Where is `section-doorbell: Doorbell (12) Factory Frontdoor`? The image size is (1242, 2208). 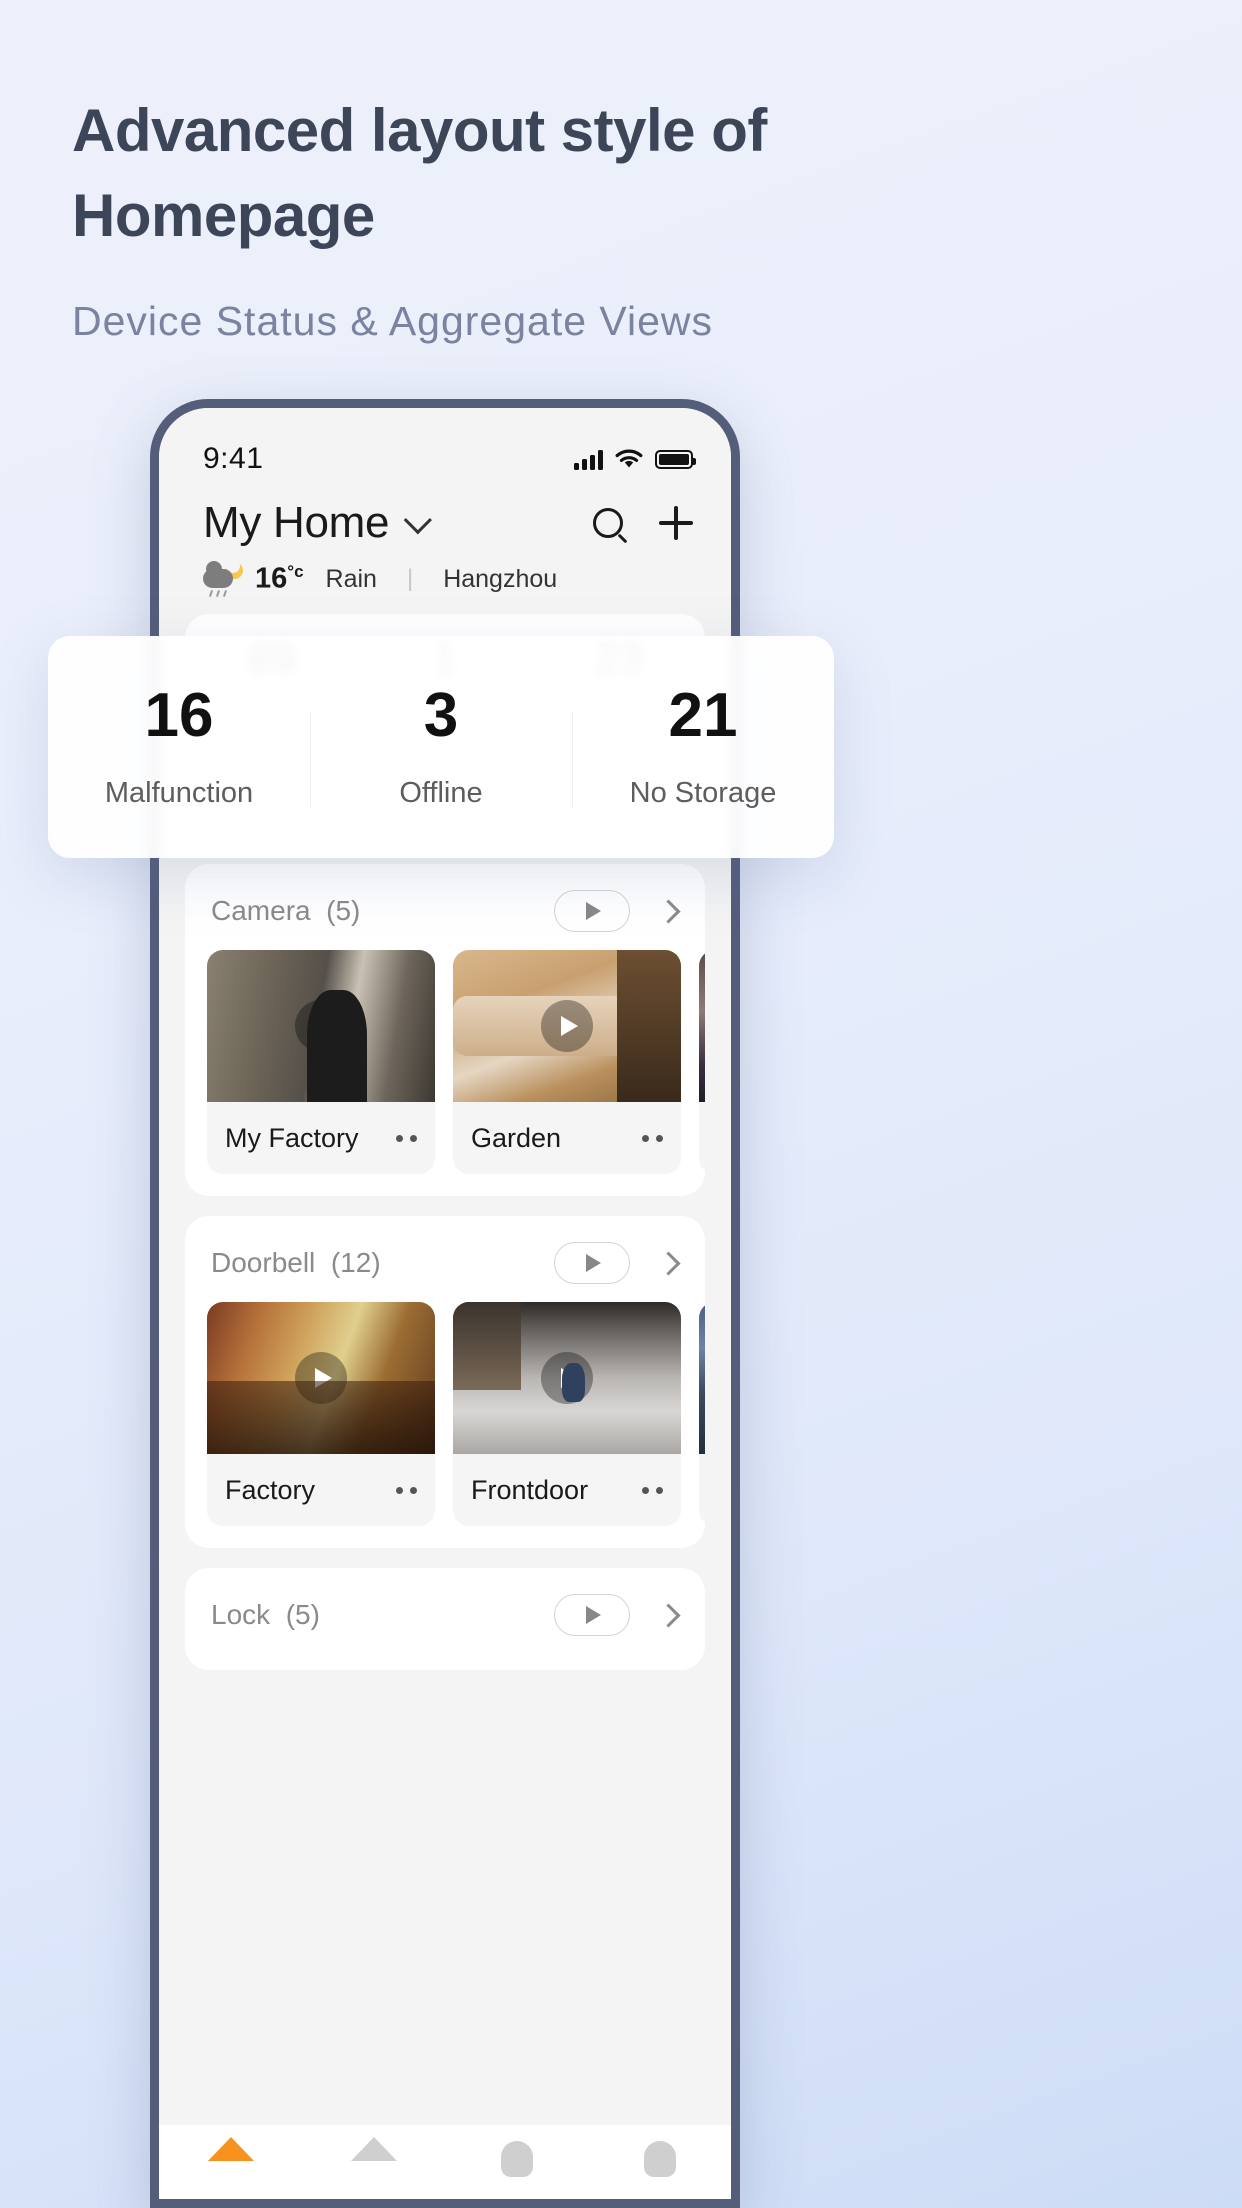
section-doorbell: Doorbell (12) Factory Frontdoor is located at coordinates (445, 1382).